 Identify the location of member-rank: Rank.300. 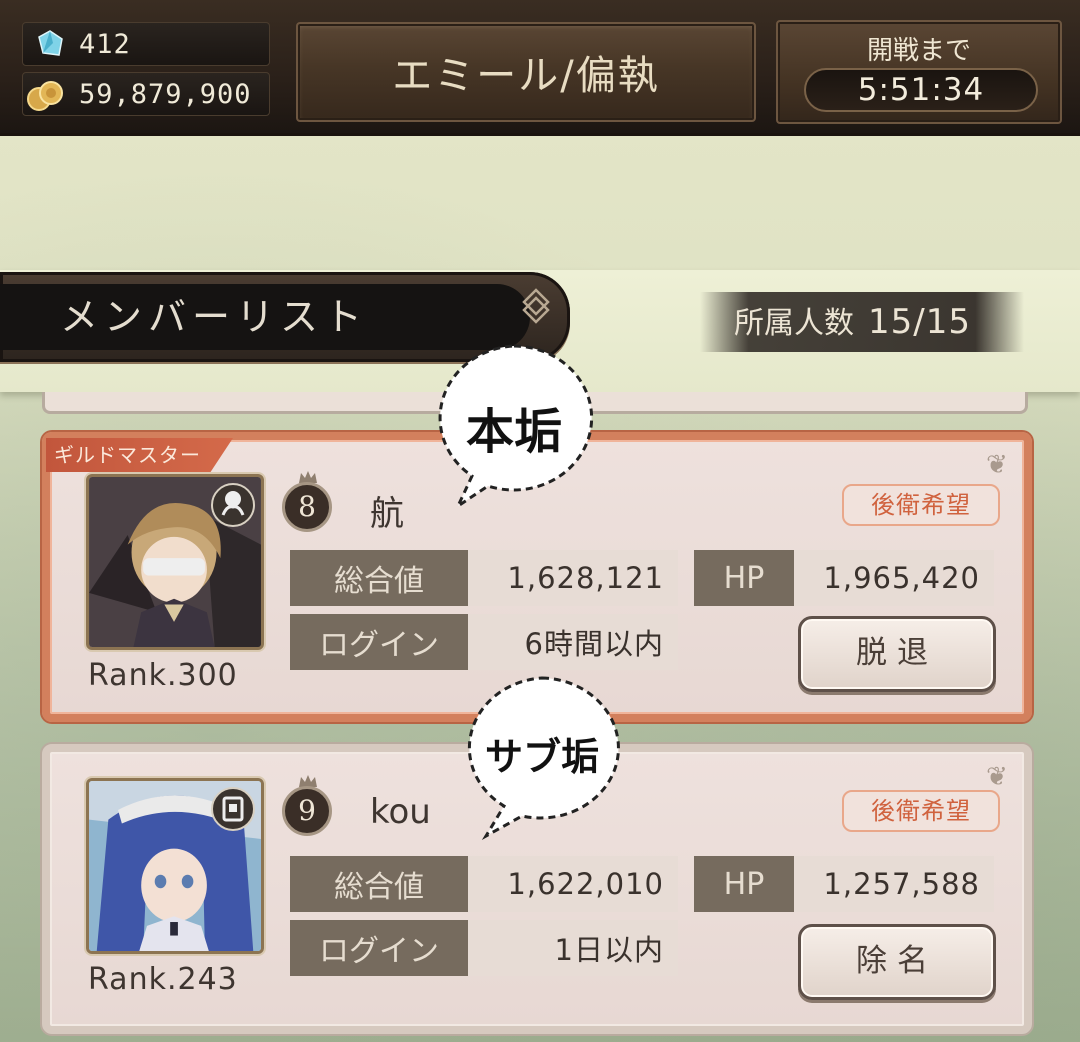
(163, 675).